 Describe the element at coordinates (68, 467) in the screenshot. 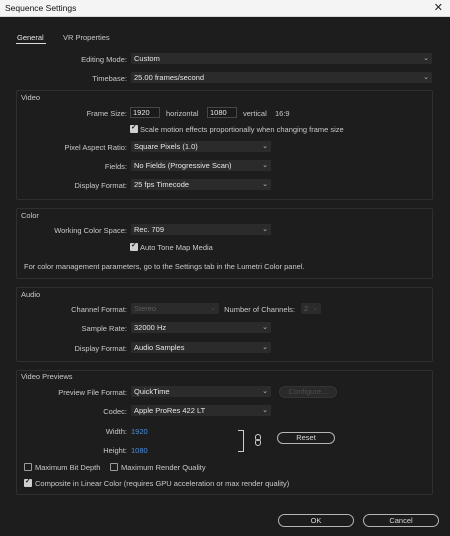

I see `max-bit-depth-label: Maximum Bit Depth` at that location.